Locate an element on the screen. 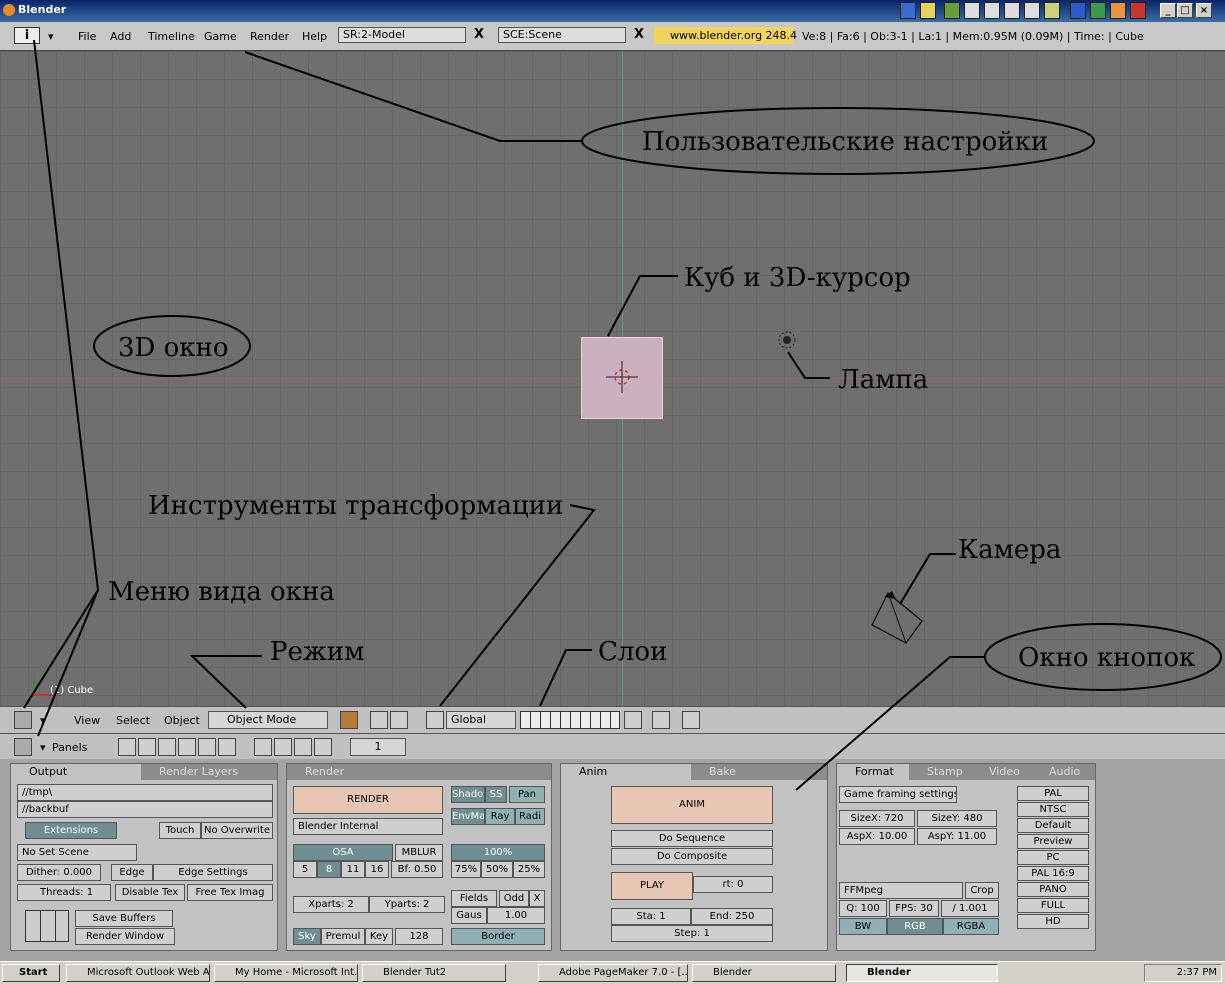 This screenshot has height=984, width=1225. mode-label: Режим is located at coordinates (317, 652).